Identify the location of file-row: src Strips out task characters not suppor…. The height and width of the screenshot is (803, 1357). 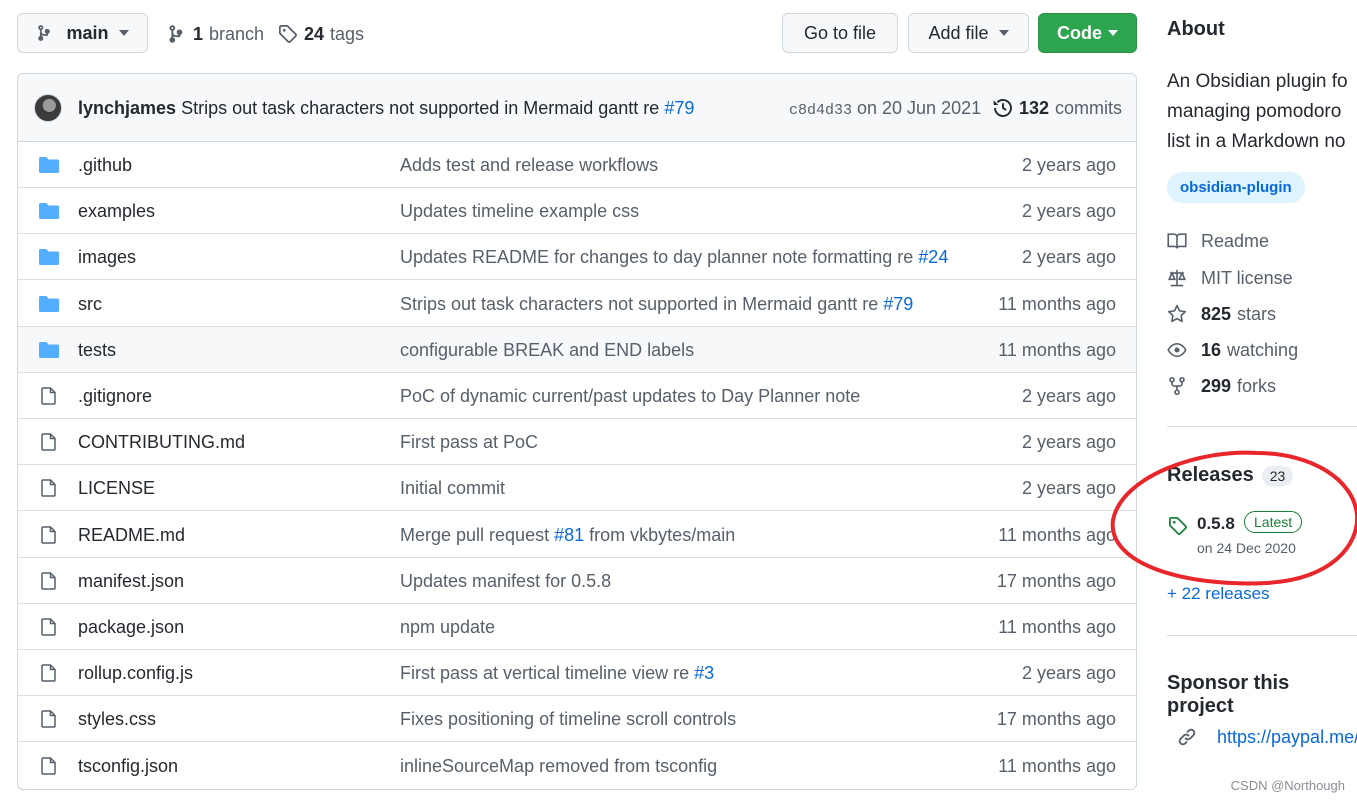
(577, 304).